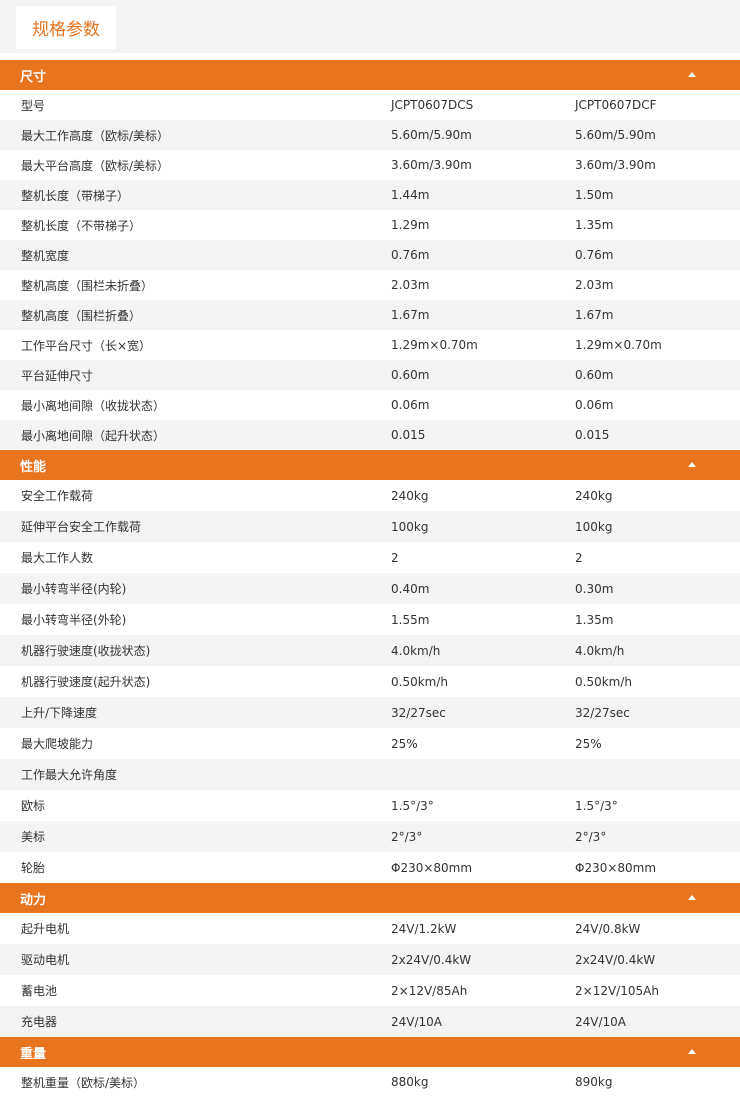  Describe the element at coordinates (616, 105) in the screenshot. I see `value-model-2: JCPT0607DCF` at that location.